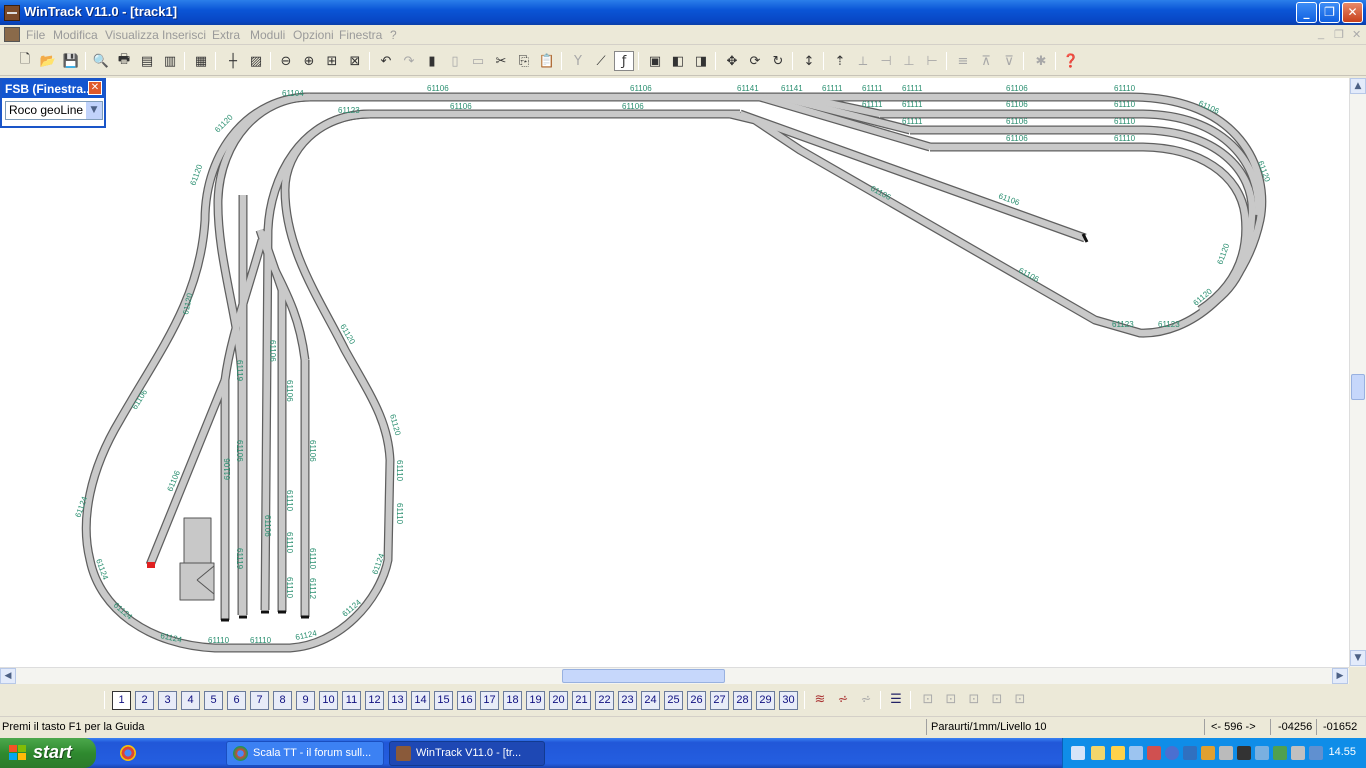 Image resolution: width=1366 pixels, height=768 pixels. What do you see at coordinates (328, 700) in the screenshot?
I see `level-button-10: 10` at bounding box center [328, 700].